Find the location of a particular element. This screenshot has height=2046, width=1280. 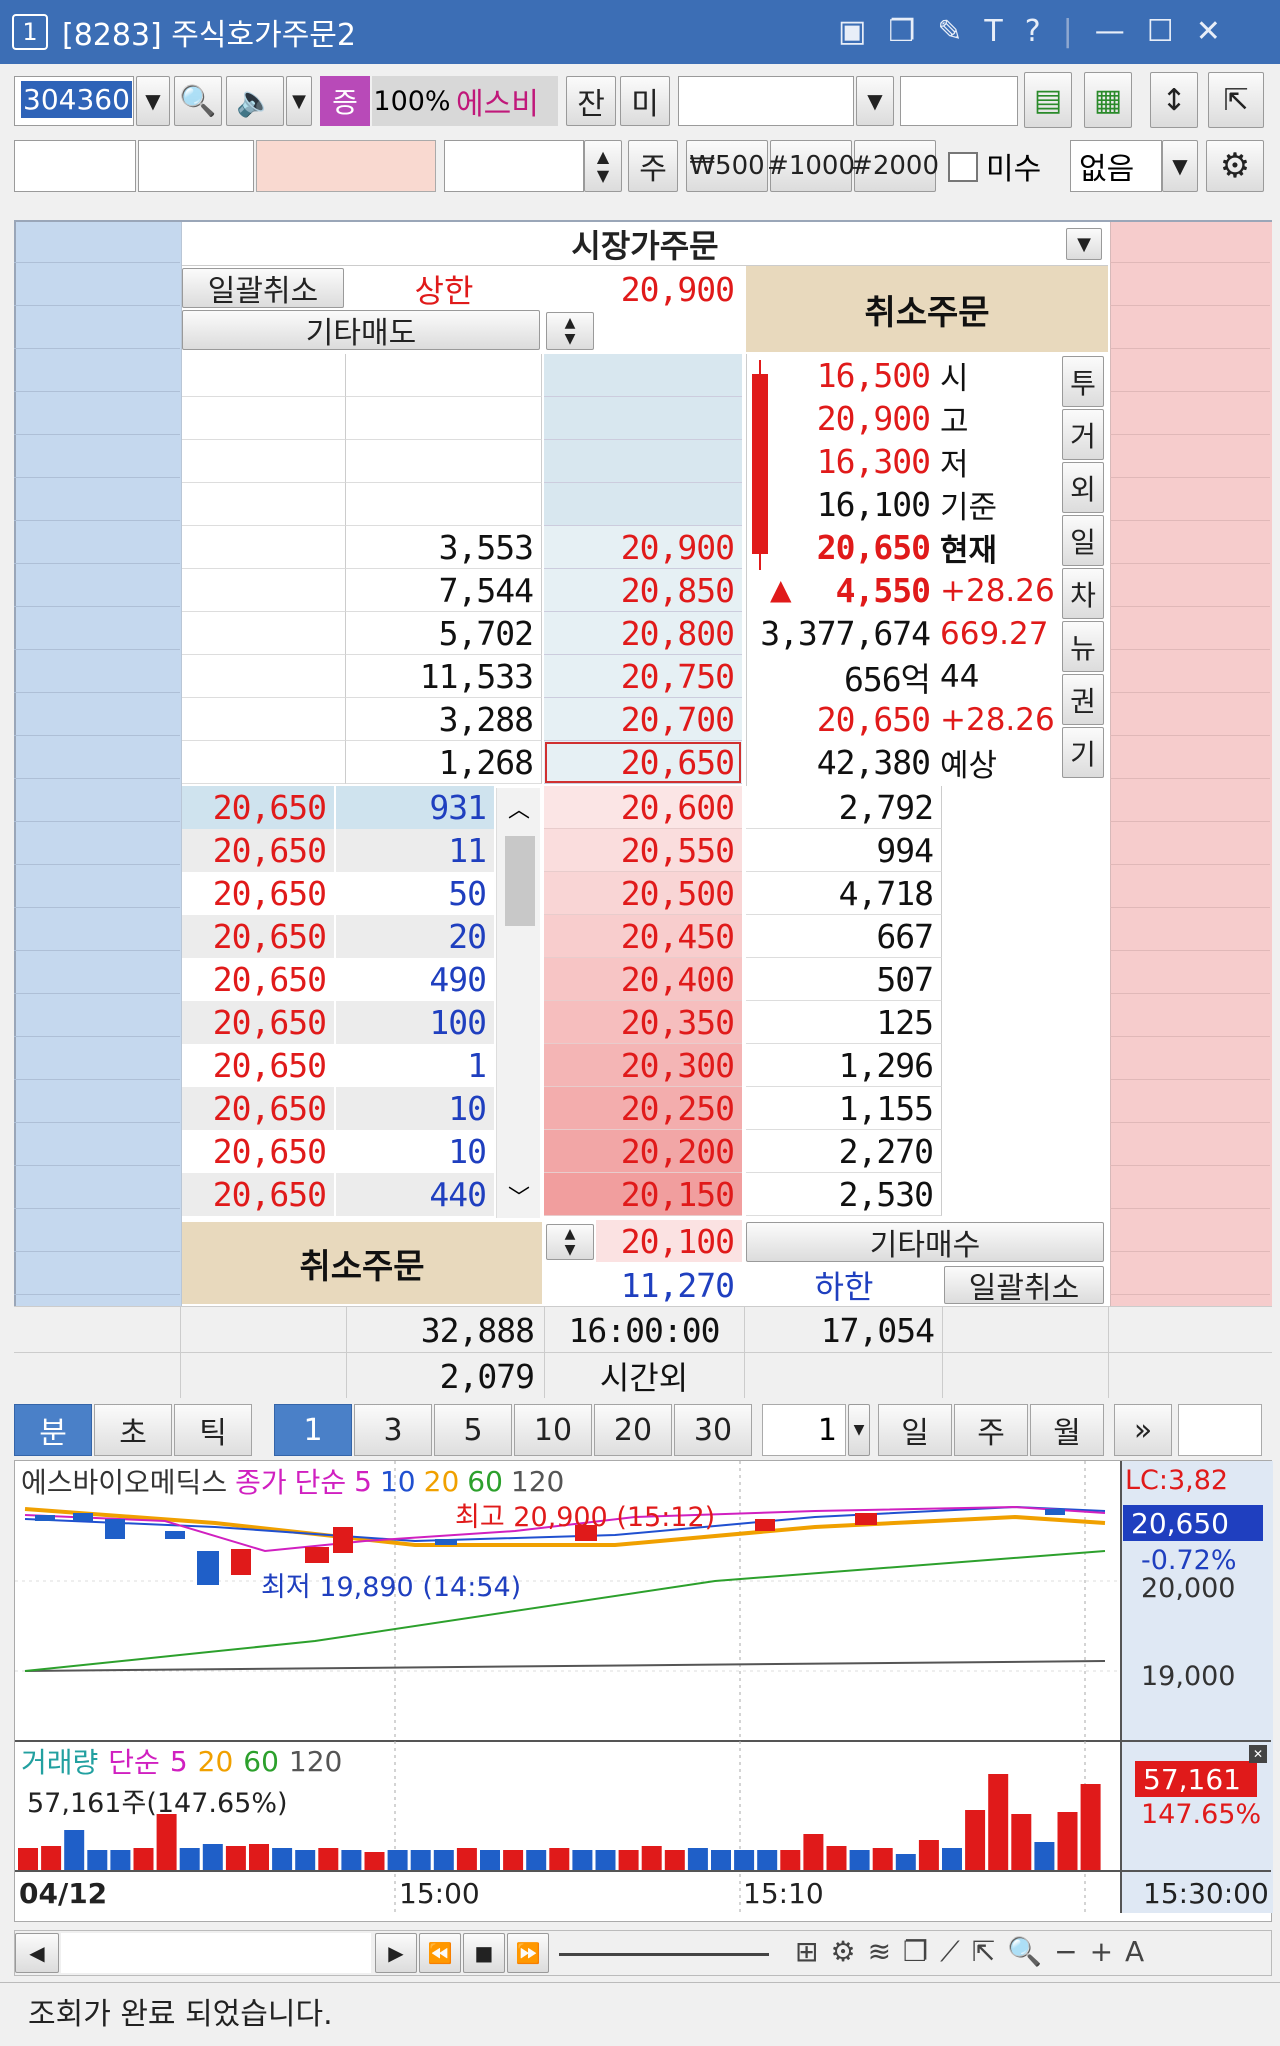

quantity-input is located at coordinates (514, 166).